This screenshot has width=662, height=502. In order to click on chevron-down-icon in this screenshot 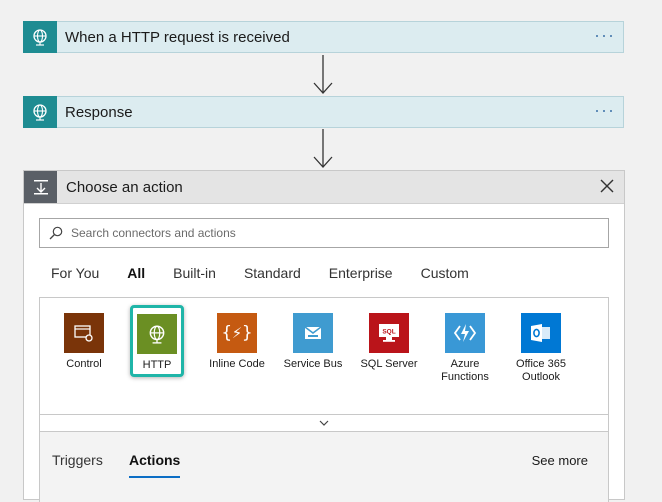, I will do `click(324, 423)`.